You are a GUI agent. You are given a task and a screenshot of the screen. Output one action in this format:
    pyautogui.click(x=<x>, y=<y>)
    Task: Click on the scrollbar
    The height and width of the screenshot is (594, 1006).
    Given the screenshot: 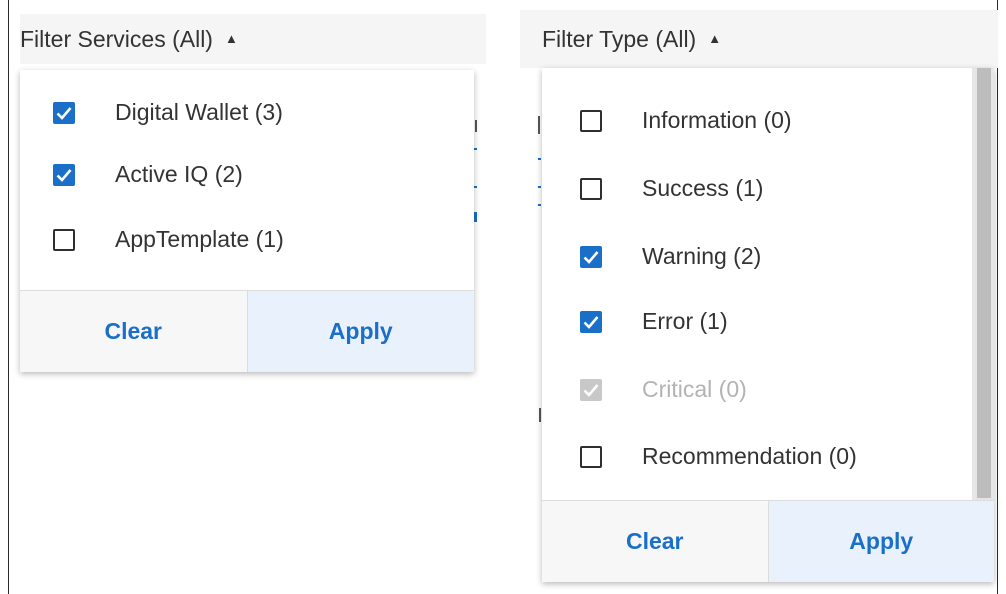 What is the action you would take?
    pyautogui.click(x=983, y=284)
    